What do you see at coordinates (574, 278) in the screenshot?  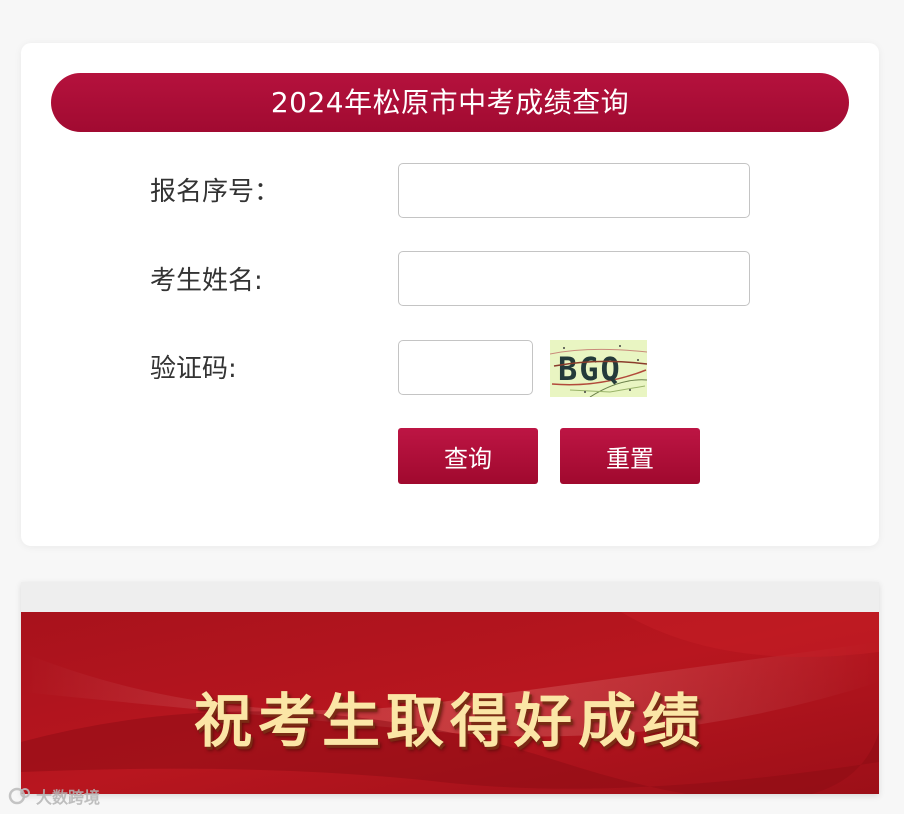 I see `candidate-name-input` at bounding box center [574, 278].